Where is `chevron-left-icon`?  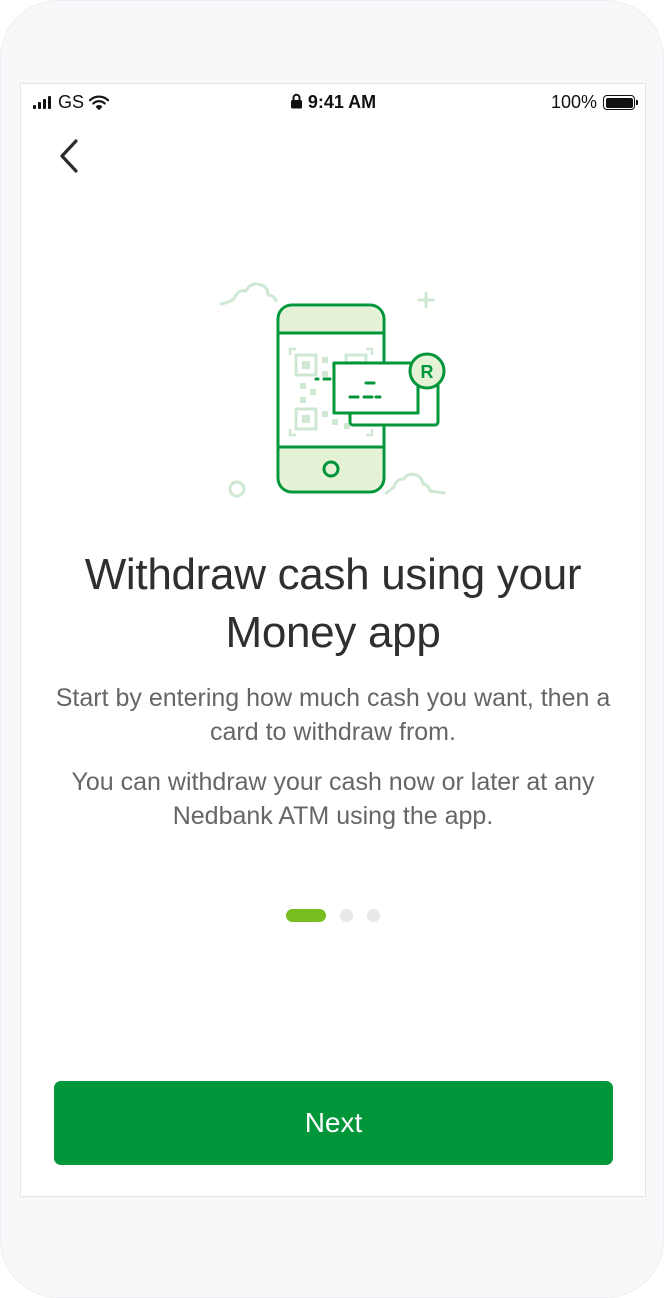
chevron-left-icon is located at coordinates (69, 156).